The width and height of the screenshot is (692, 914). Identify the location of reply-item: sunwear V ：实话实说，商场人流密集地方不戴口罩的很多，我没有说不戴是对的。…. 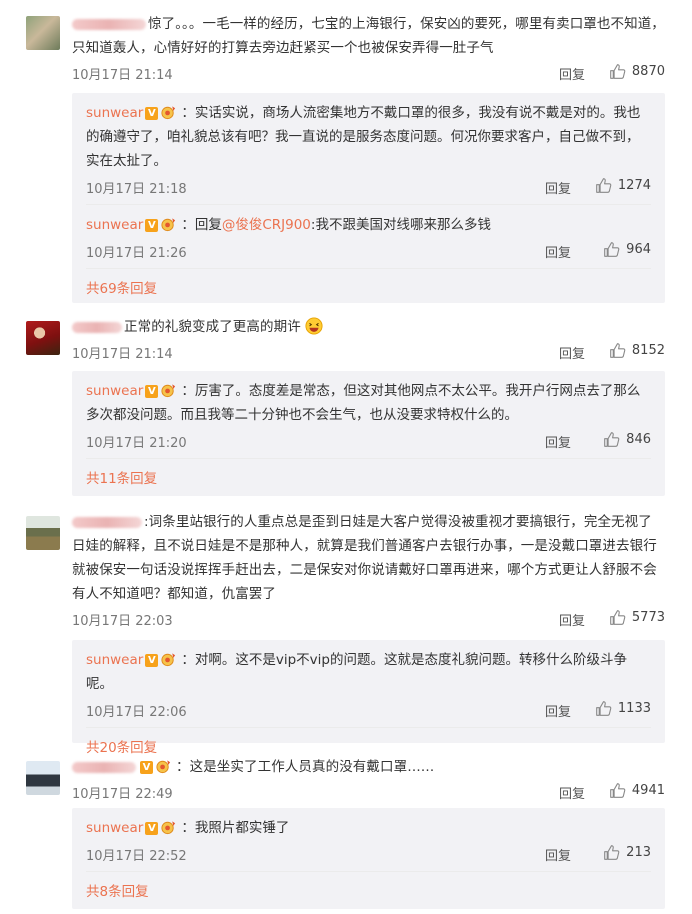
(368, 149).